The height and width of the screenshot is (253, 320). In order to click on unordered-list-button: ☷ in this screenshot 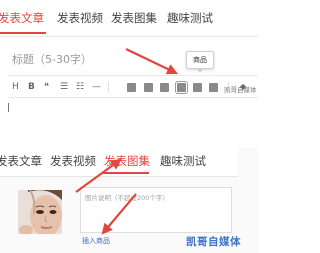, I will do `click(80, 87)`.